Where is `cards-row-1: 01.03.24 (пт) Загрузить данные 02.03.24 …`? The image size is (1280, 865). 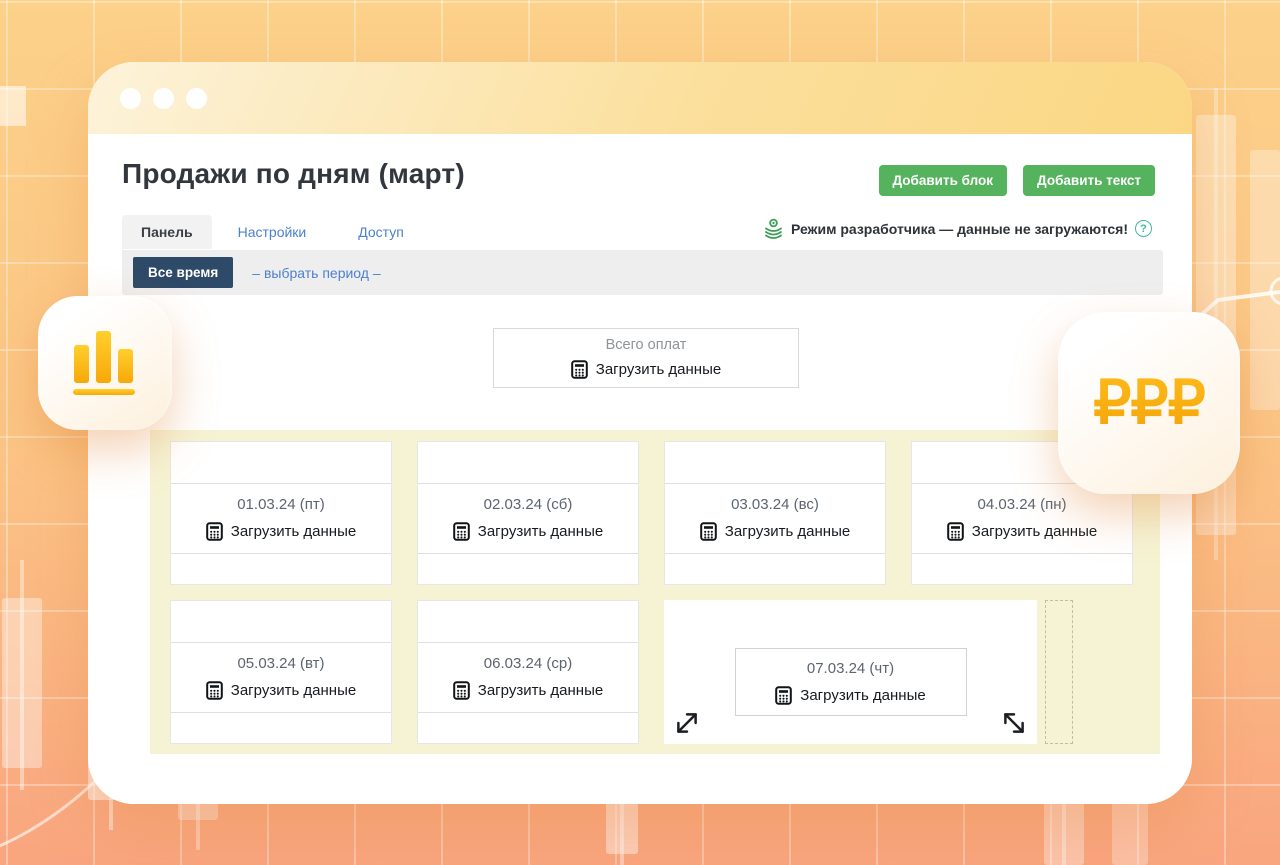 cards-row-1: 01.03.24 (пт) Загрузить данные 02.03.24 … is located at coordinates (655, 513).